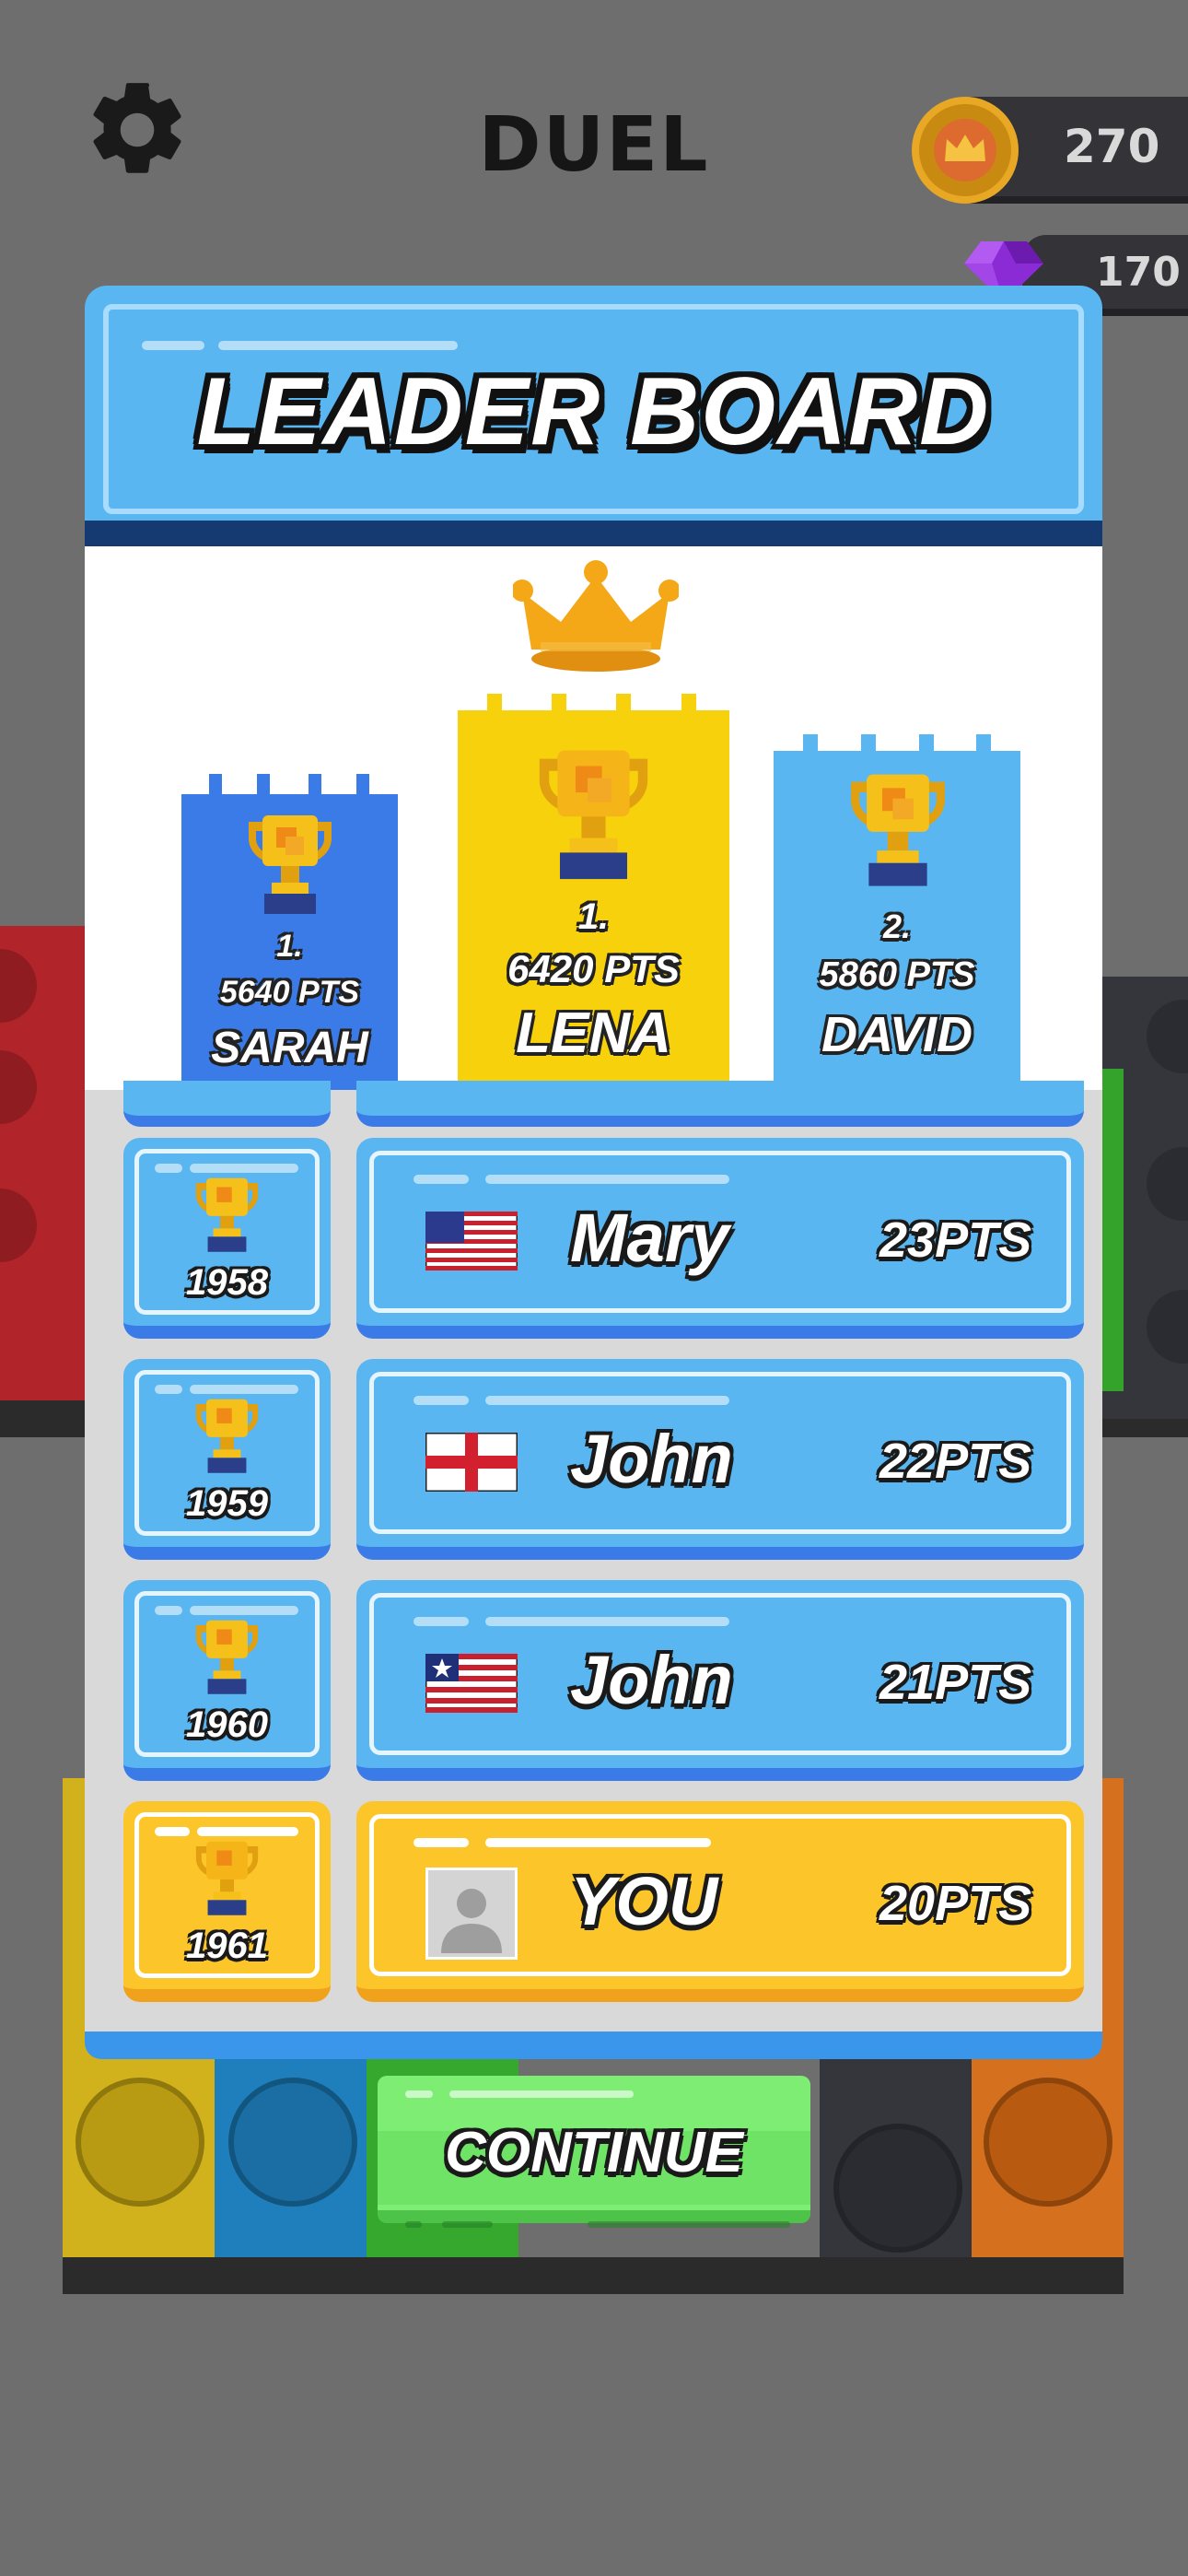  What do you see at coordinates (471, 1241) in the screenshot?
I see `us-flag-icon` at bounding box center [471, 1241].